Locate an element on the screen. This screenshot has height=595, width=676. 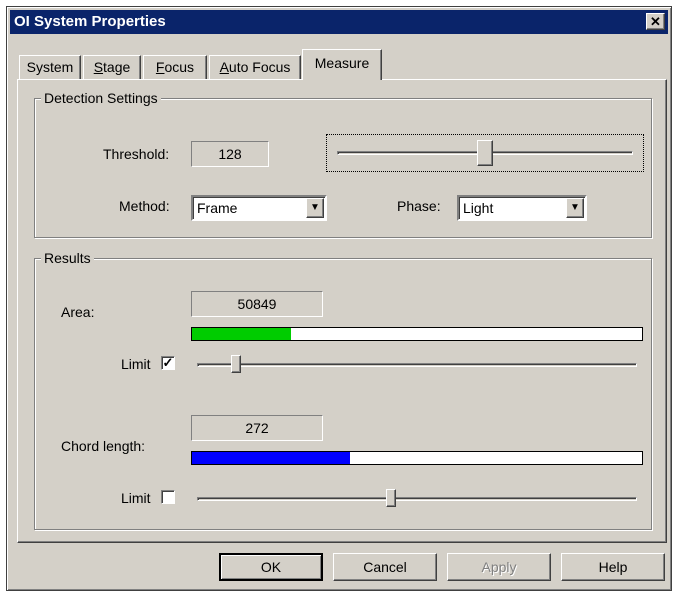
chord-length-progress-fill is located at coordinates (271, 458).